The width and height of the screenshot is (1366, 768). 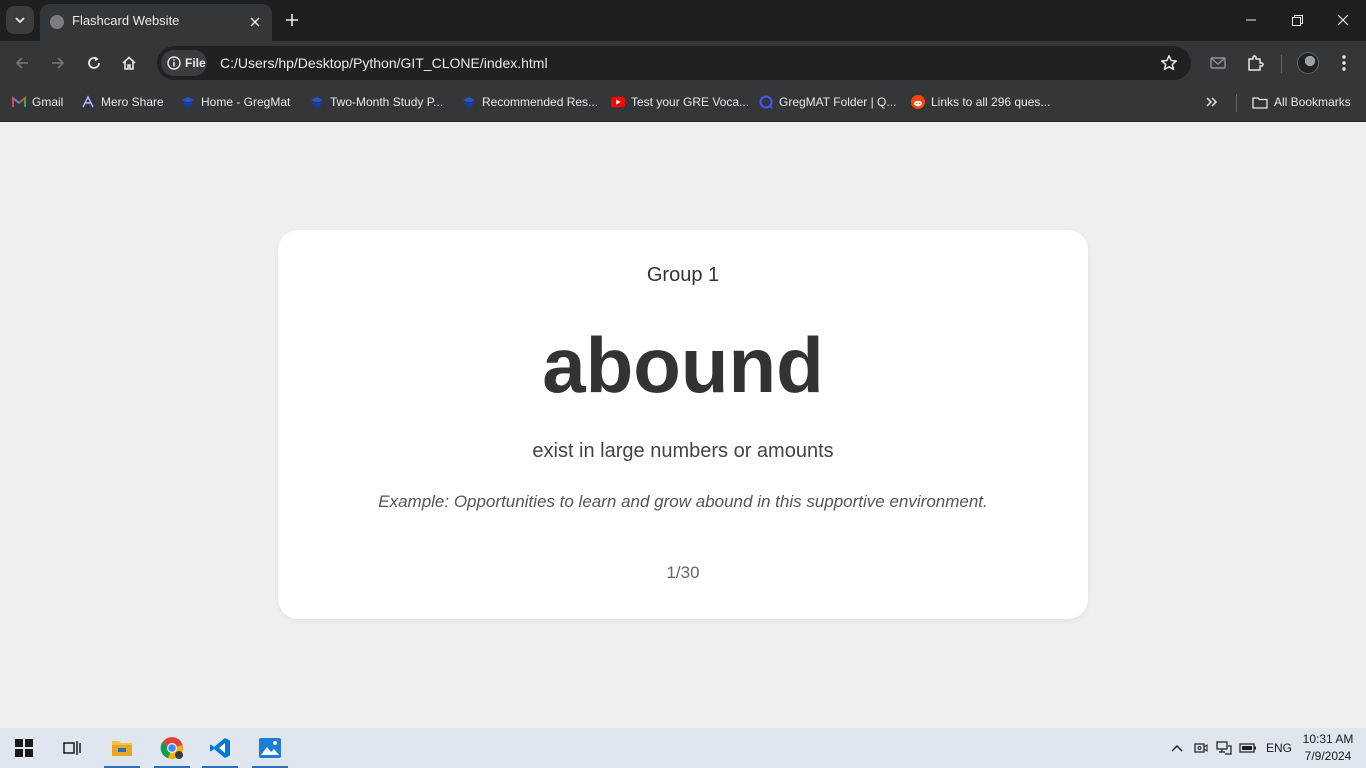 I want to click on bookmark-label: Home - GregMat, so click(x=246, y=102).